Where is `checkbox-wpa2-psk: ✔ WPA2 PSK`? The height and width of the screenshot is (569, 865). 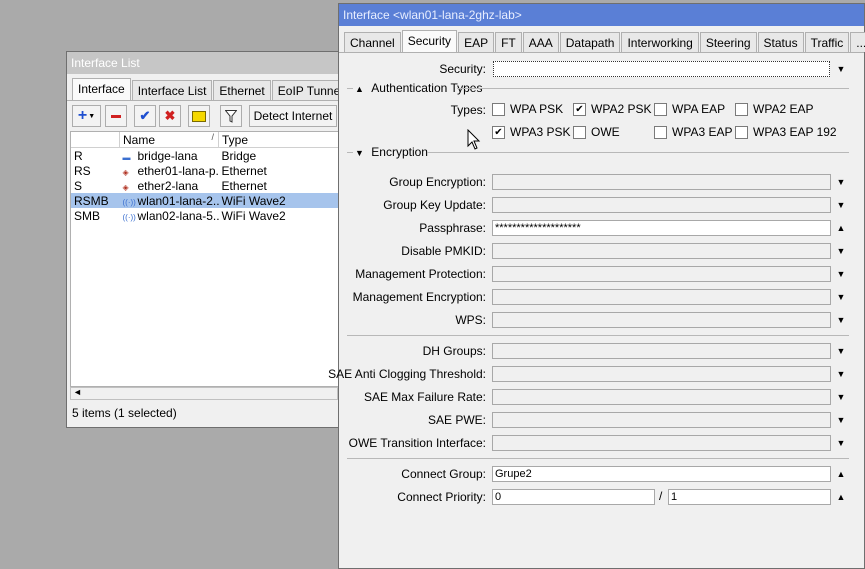 checkbox-wpa2-psk: ✔ WPA2 PSK is located at coordinates (612, 109).